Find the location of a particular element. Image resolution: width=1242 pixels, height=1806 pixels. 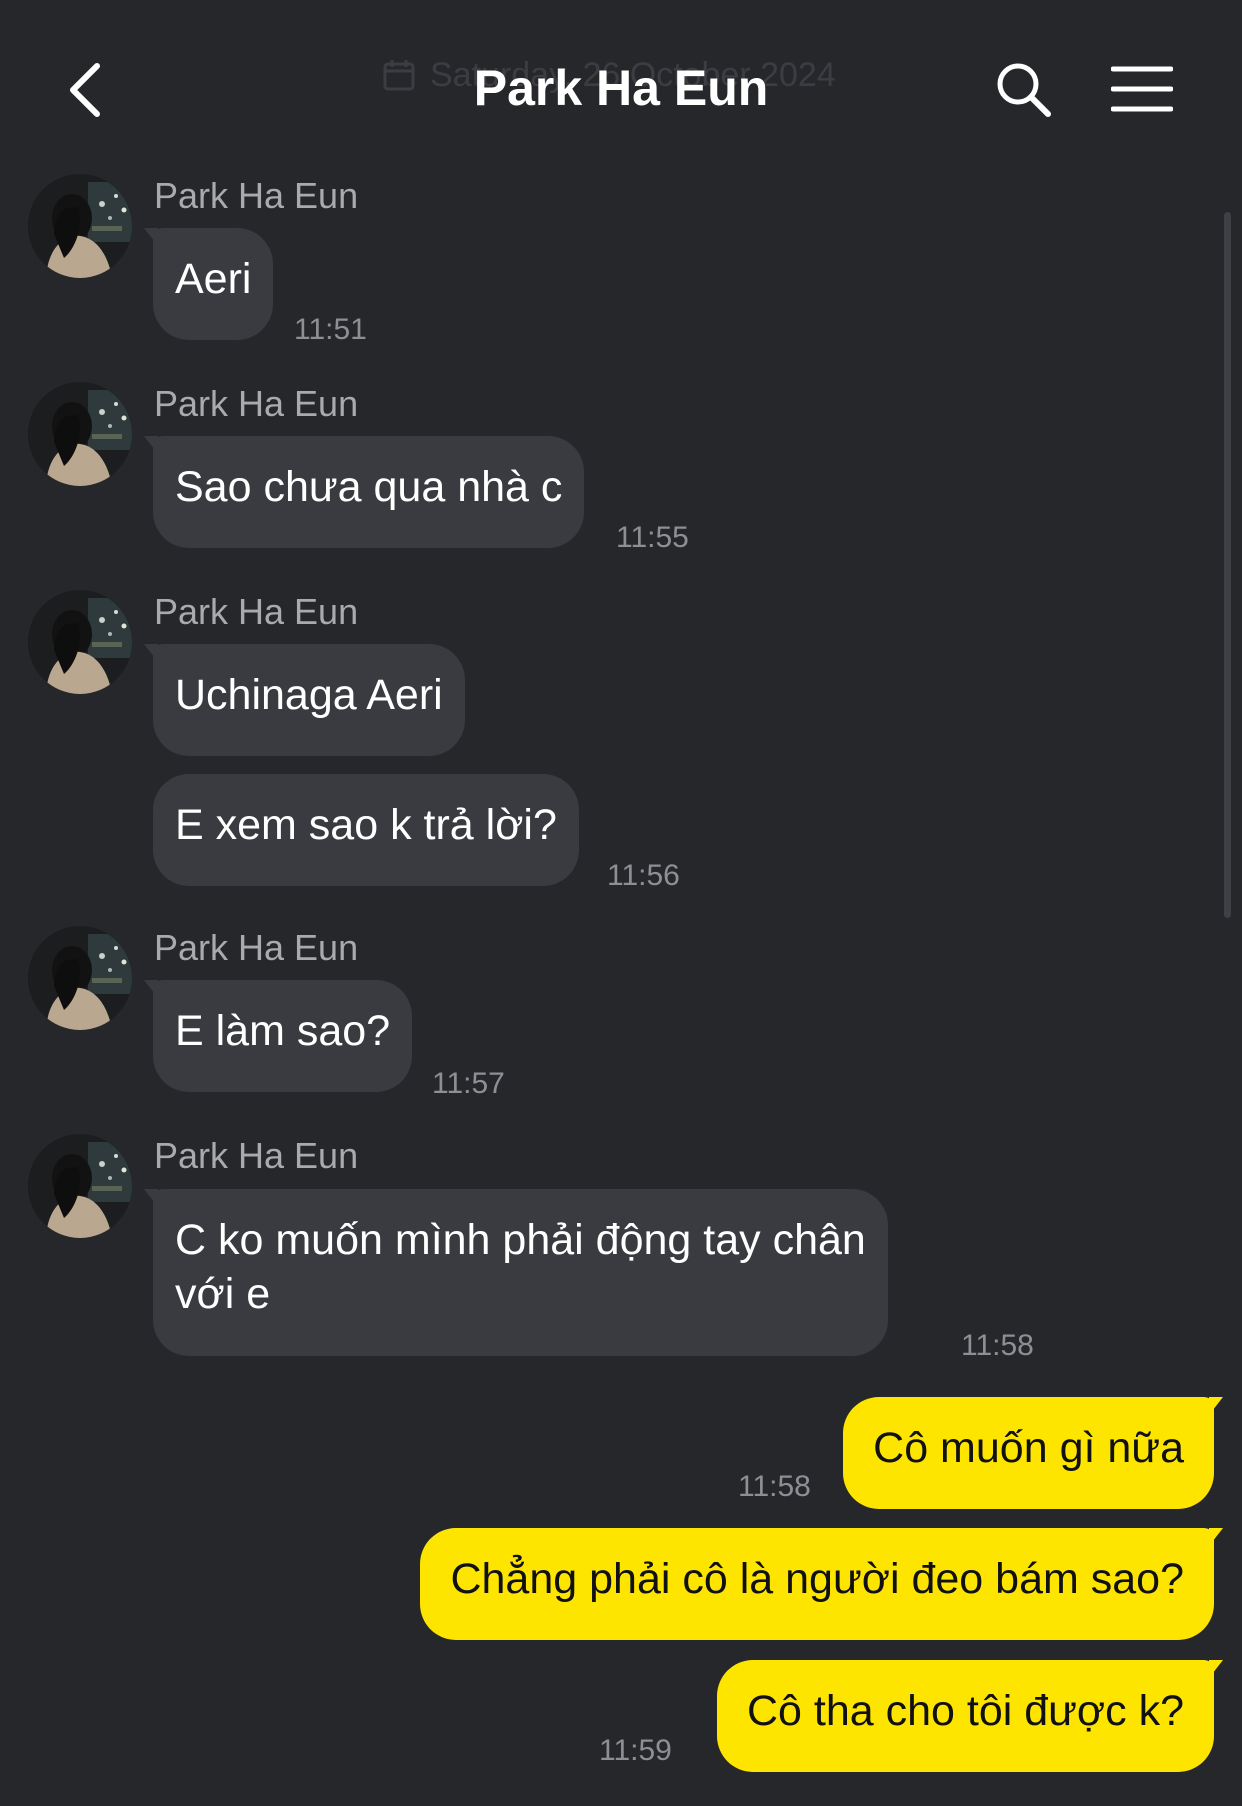

search-icon is located at coordinates (1024, 90).